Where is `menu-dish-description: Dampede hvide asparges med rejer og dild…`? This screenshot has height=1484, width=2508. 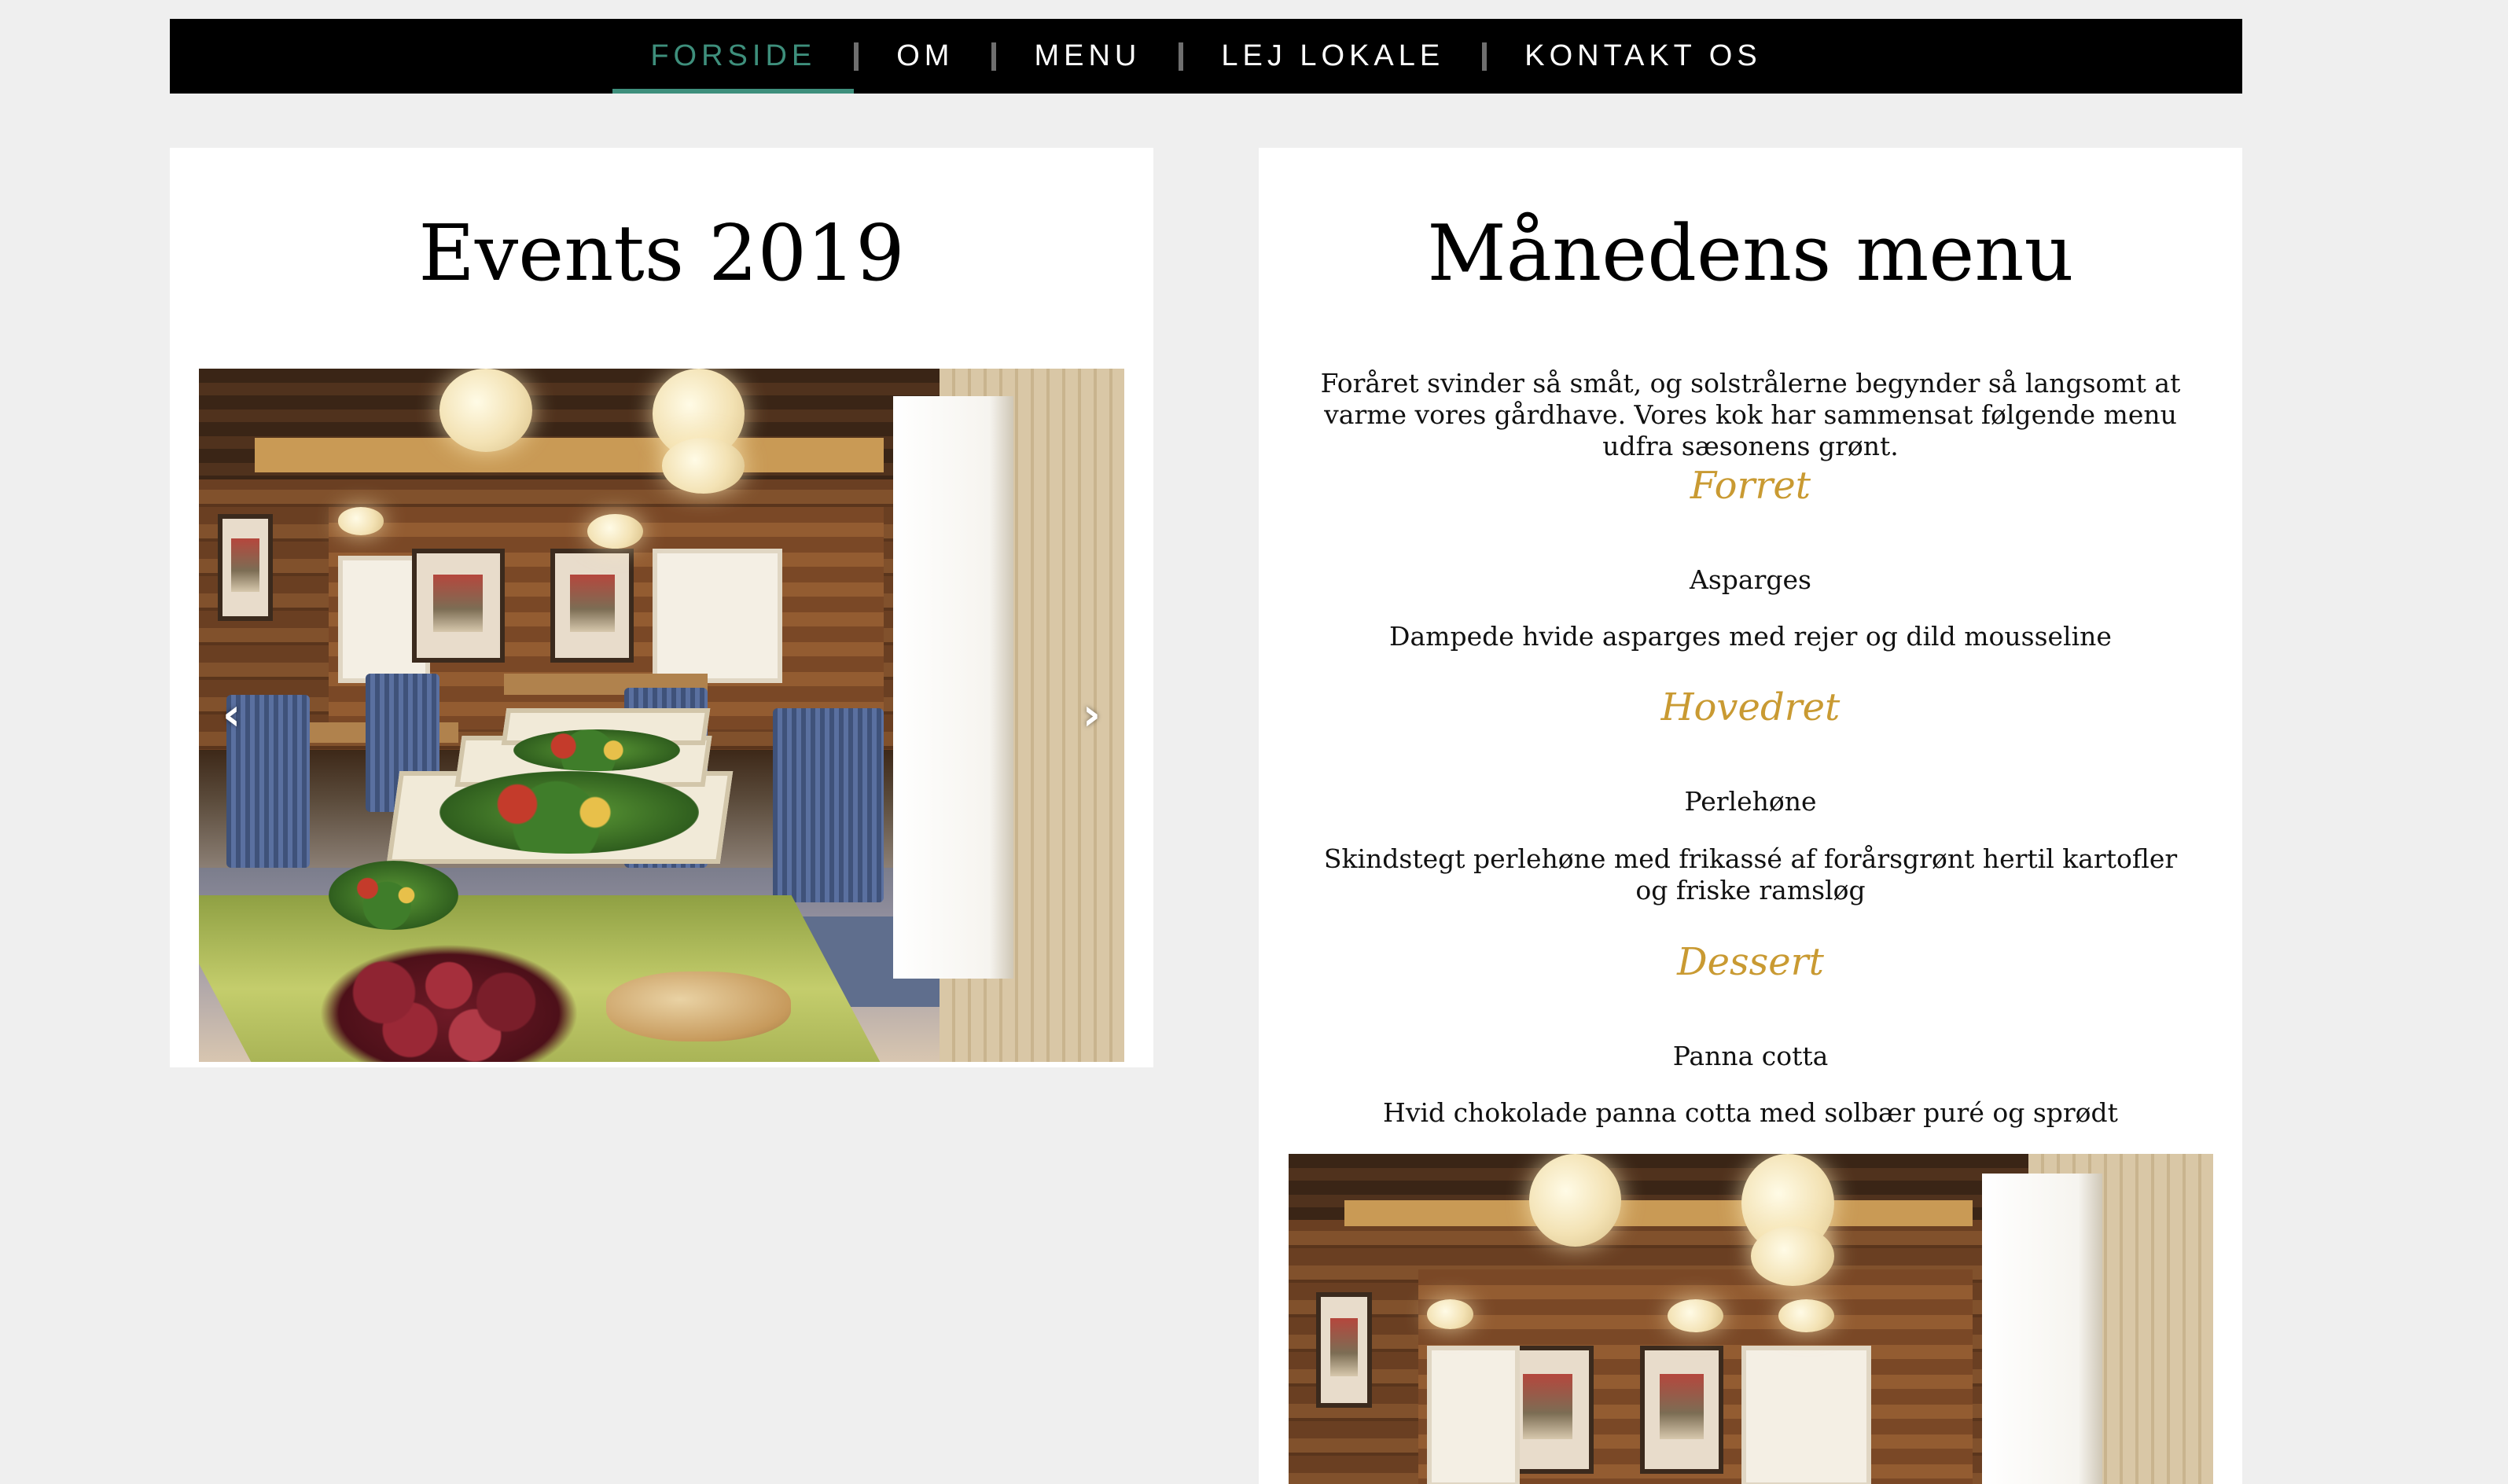 menu-dish-description: Dampede hvide asparges med rejer og dild… is located at coordinates (1750, 636).